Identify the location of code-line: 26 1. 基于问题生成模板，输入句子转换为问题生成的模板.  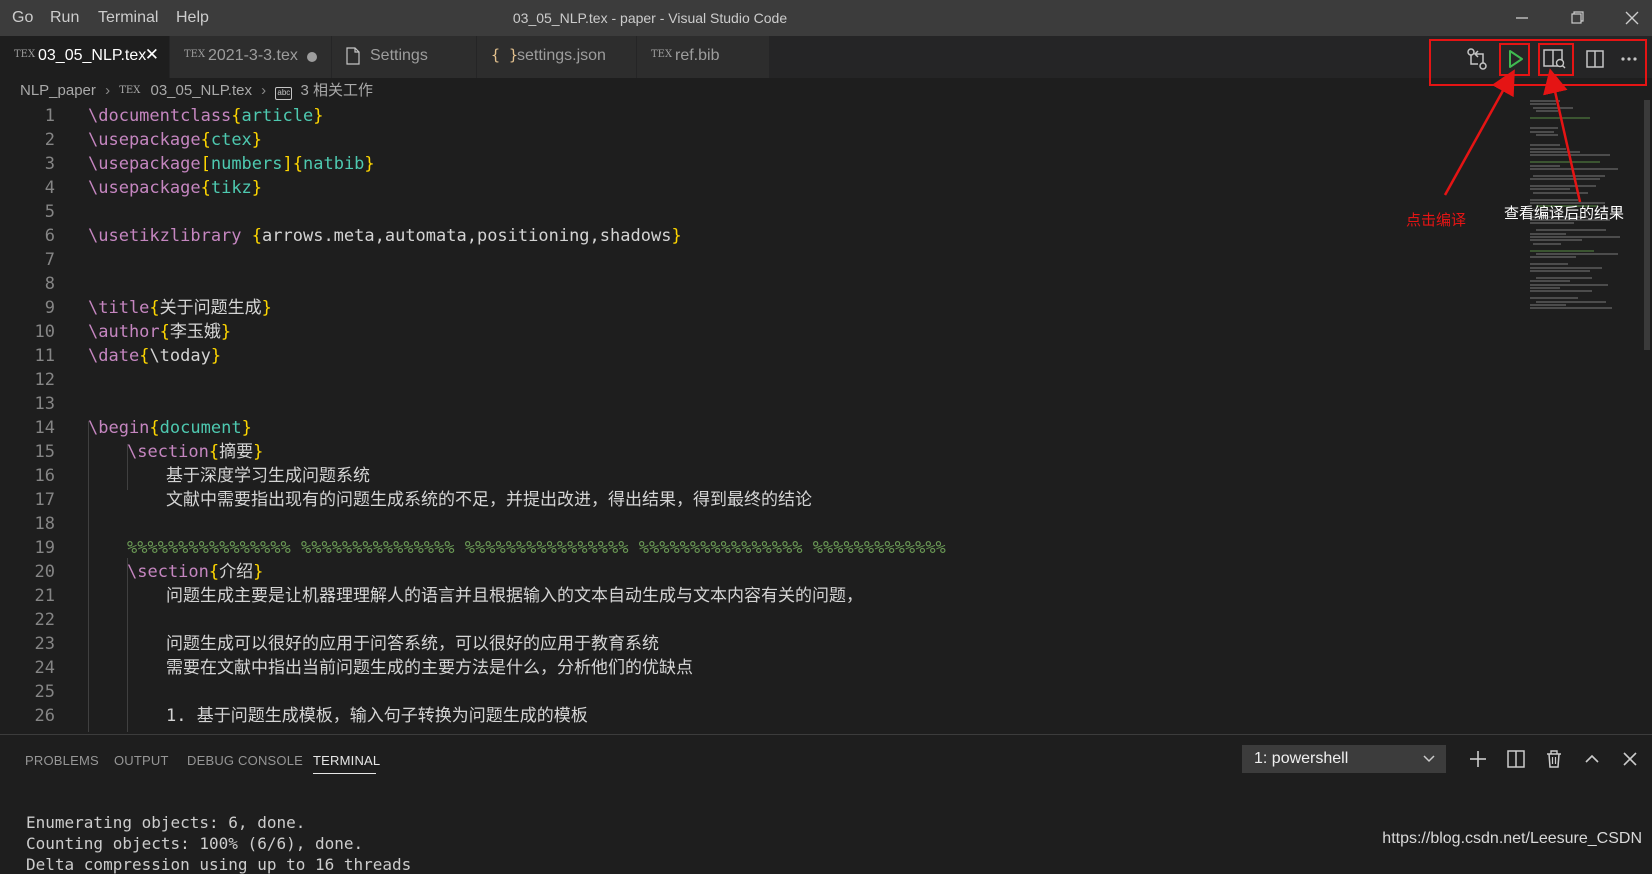
(765, 716).